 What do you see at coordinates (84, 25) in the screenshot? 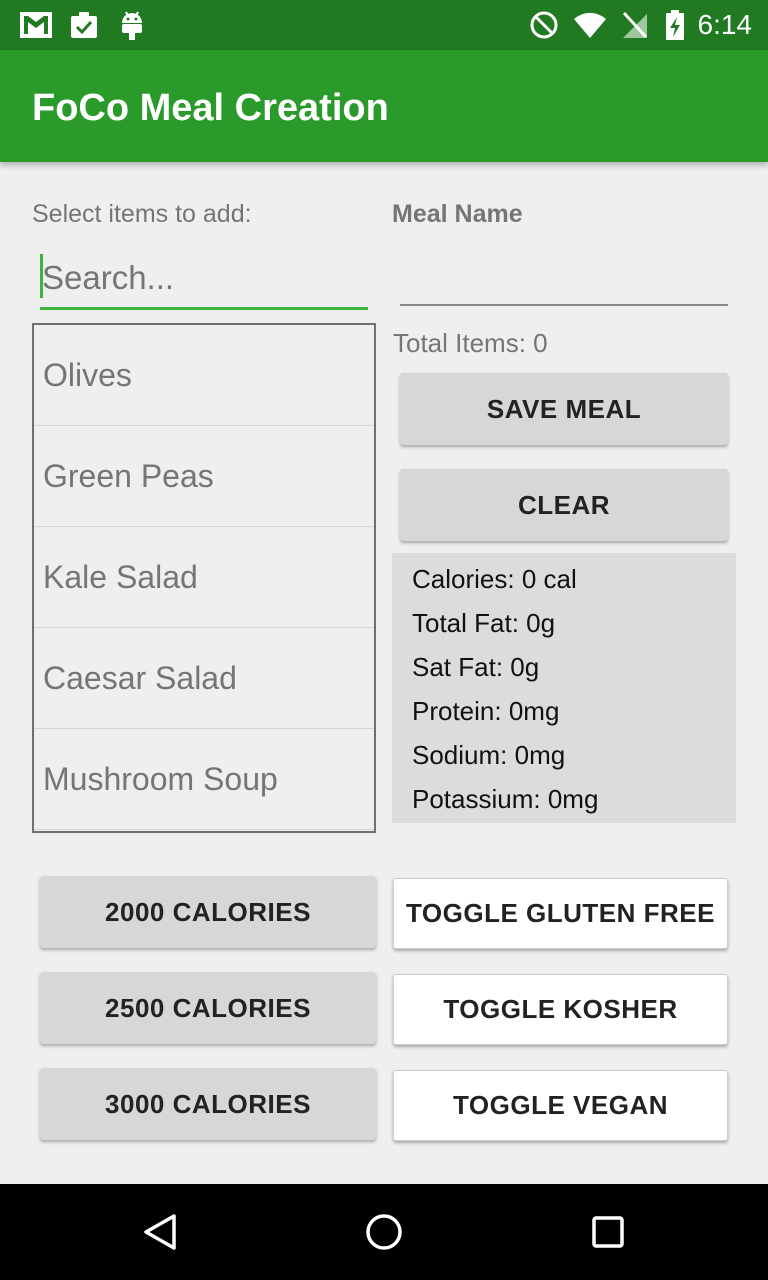
I see `clipboard-check-icon` at bounding box center [84, 25].